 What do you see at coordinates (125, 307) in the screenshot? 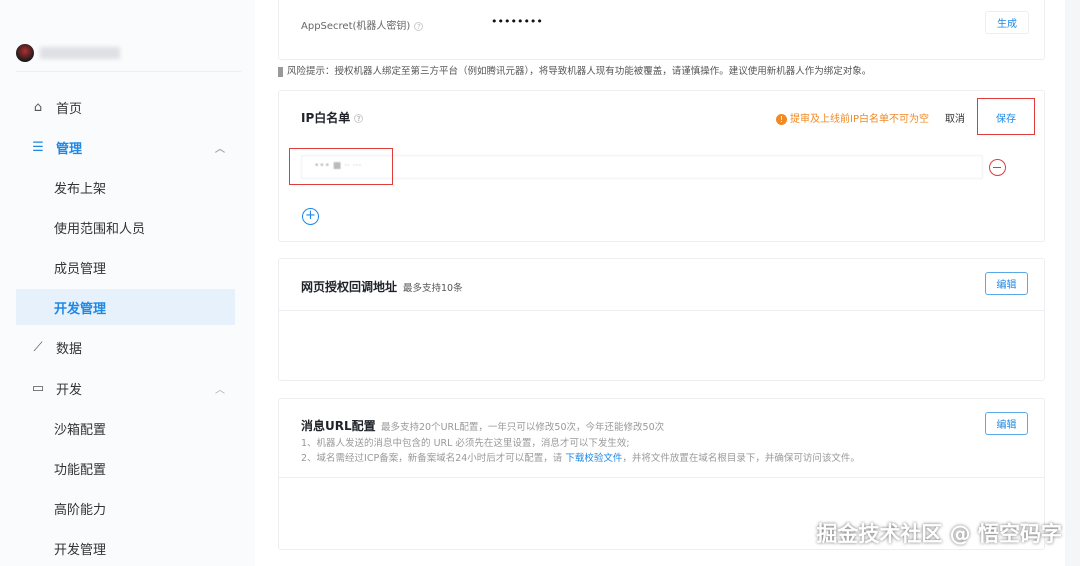
I see `sidebar-item-dev-manage: 开发管理` at bounding box center [125, 307].